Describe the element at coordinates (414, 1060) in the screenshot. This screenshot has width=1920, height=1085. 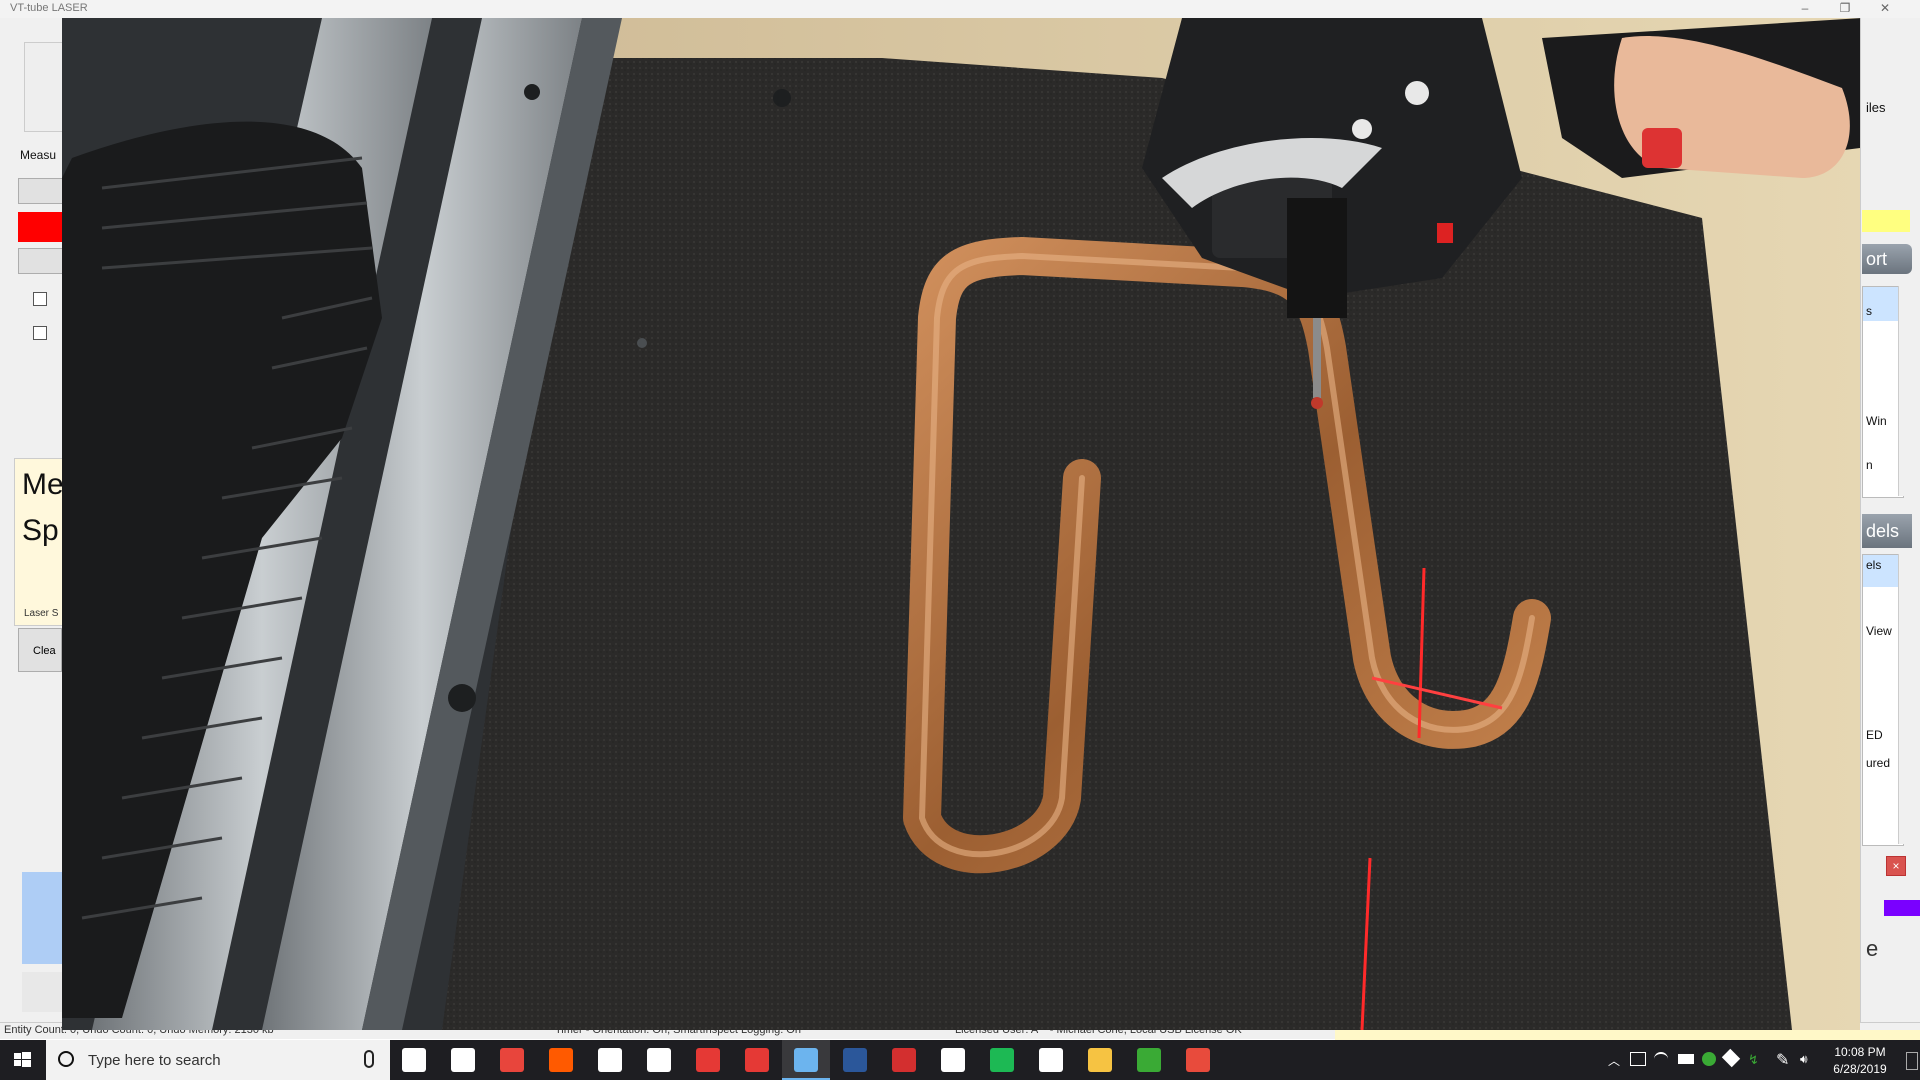
I see `task-view-icon` at that location.